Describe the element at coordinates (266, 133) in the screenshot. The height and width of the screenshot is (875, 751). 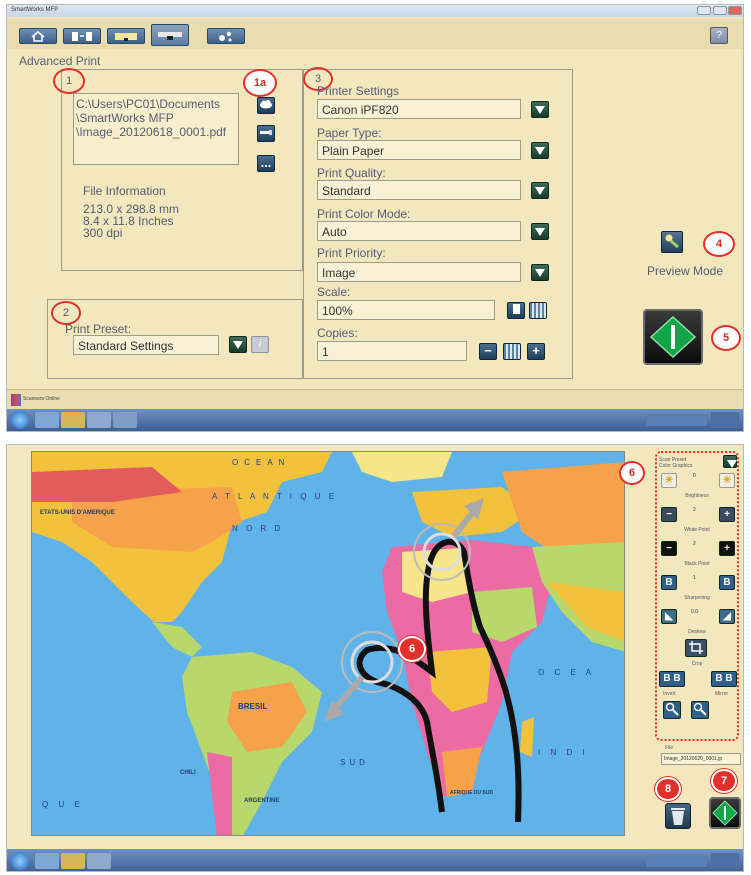
I see `usb-source-button` at that location.